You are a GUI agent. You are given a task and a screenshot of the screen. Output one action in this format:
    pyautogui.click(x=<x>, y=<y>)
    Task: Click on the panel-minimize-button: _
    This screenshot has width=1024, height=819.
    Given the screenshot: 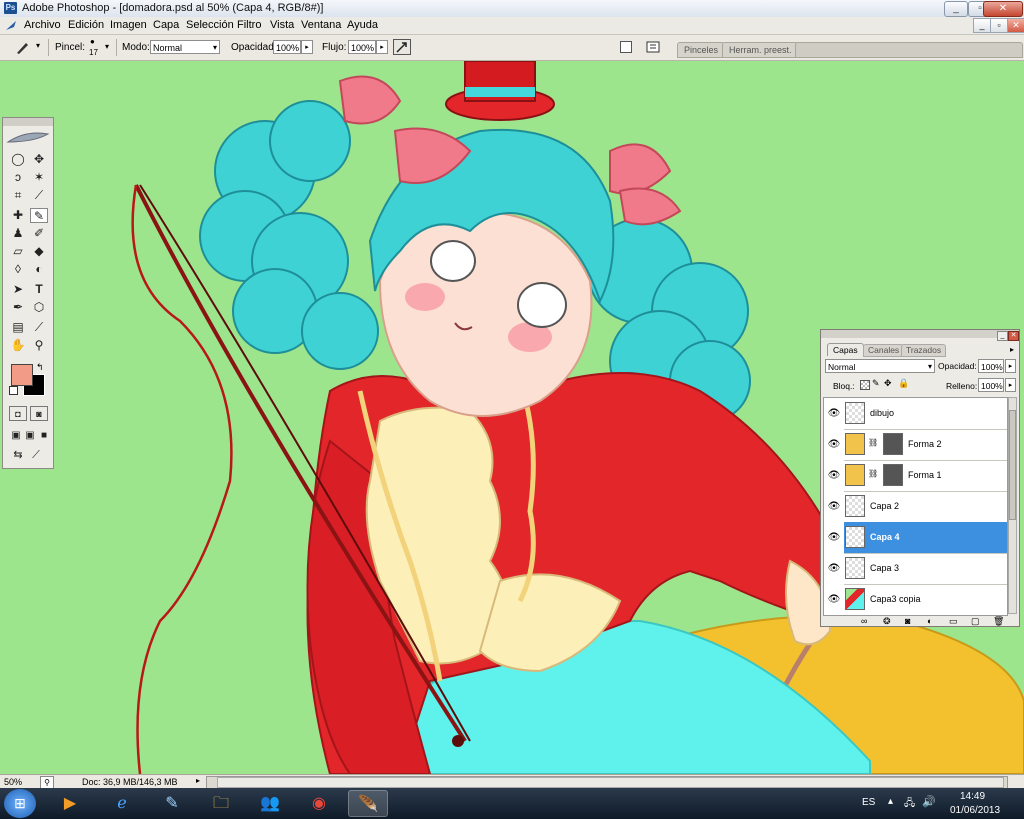 What is the action you would take?
    pyautogui.click(x=1002, y=336)
    